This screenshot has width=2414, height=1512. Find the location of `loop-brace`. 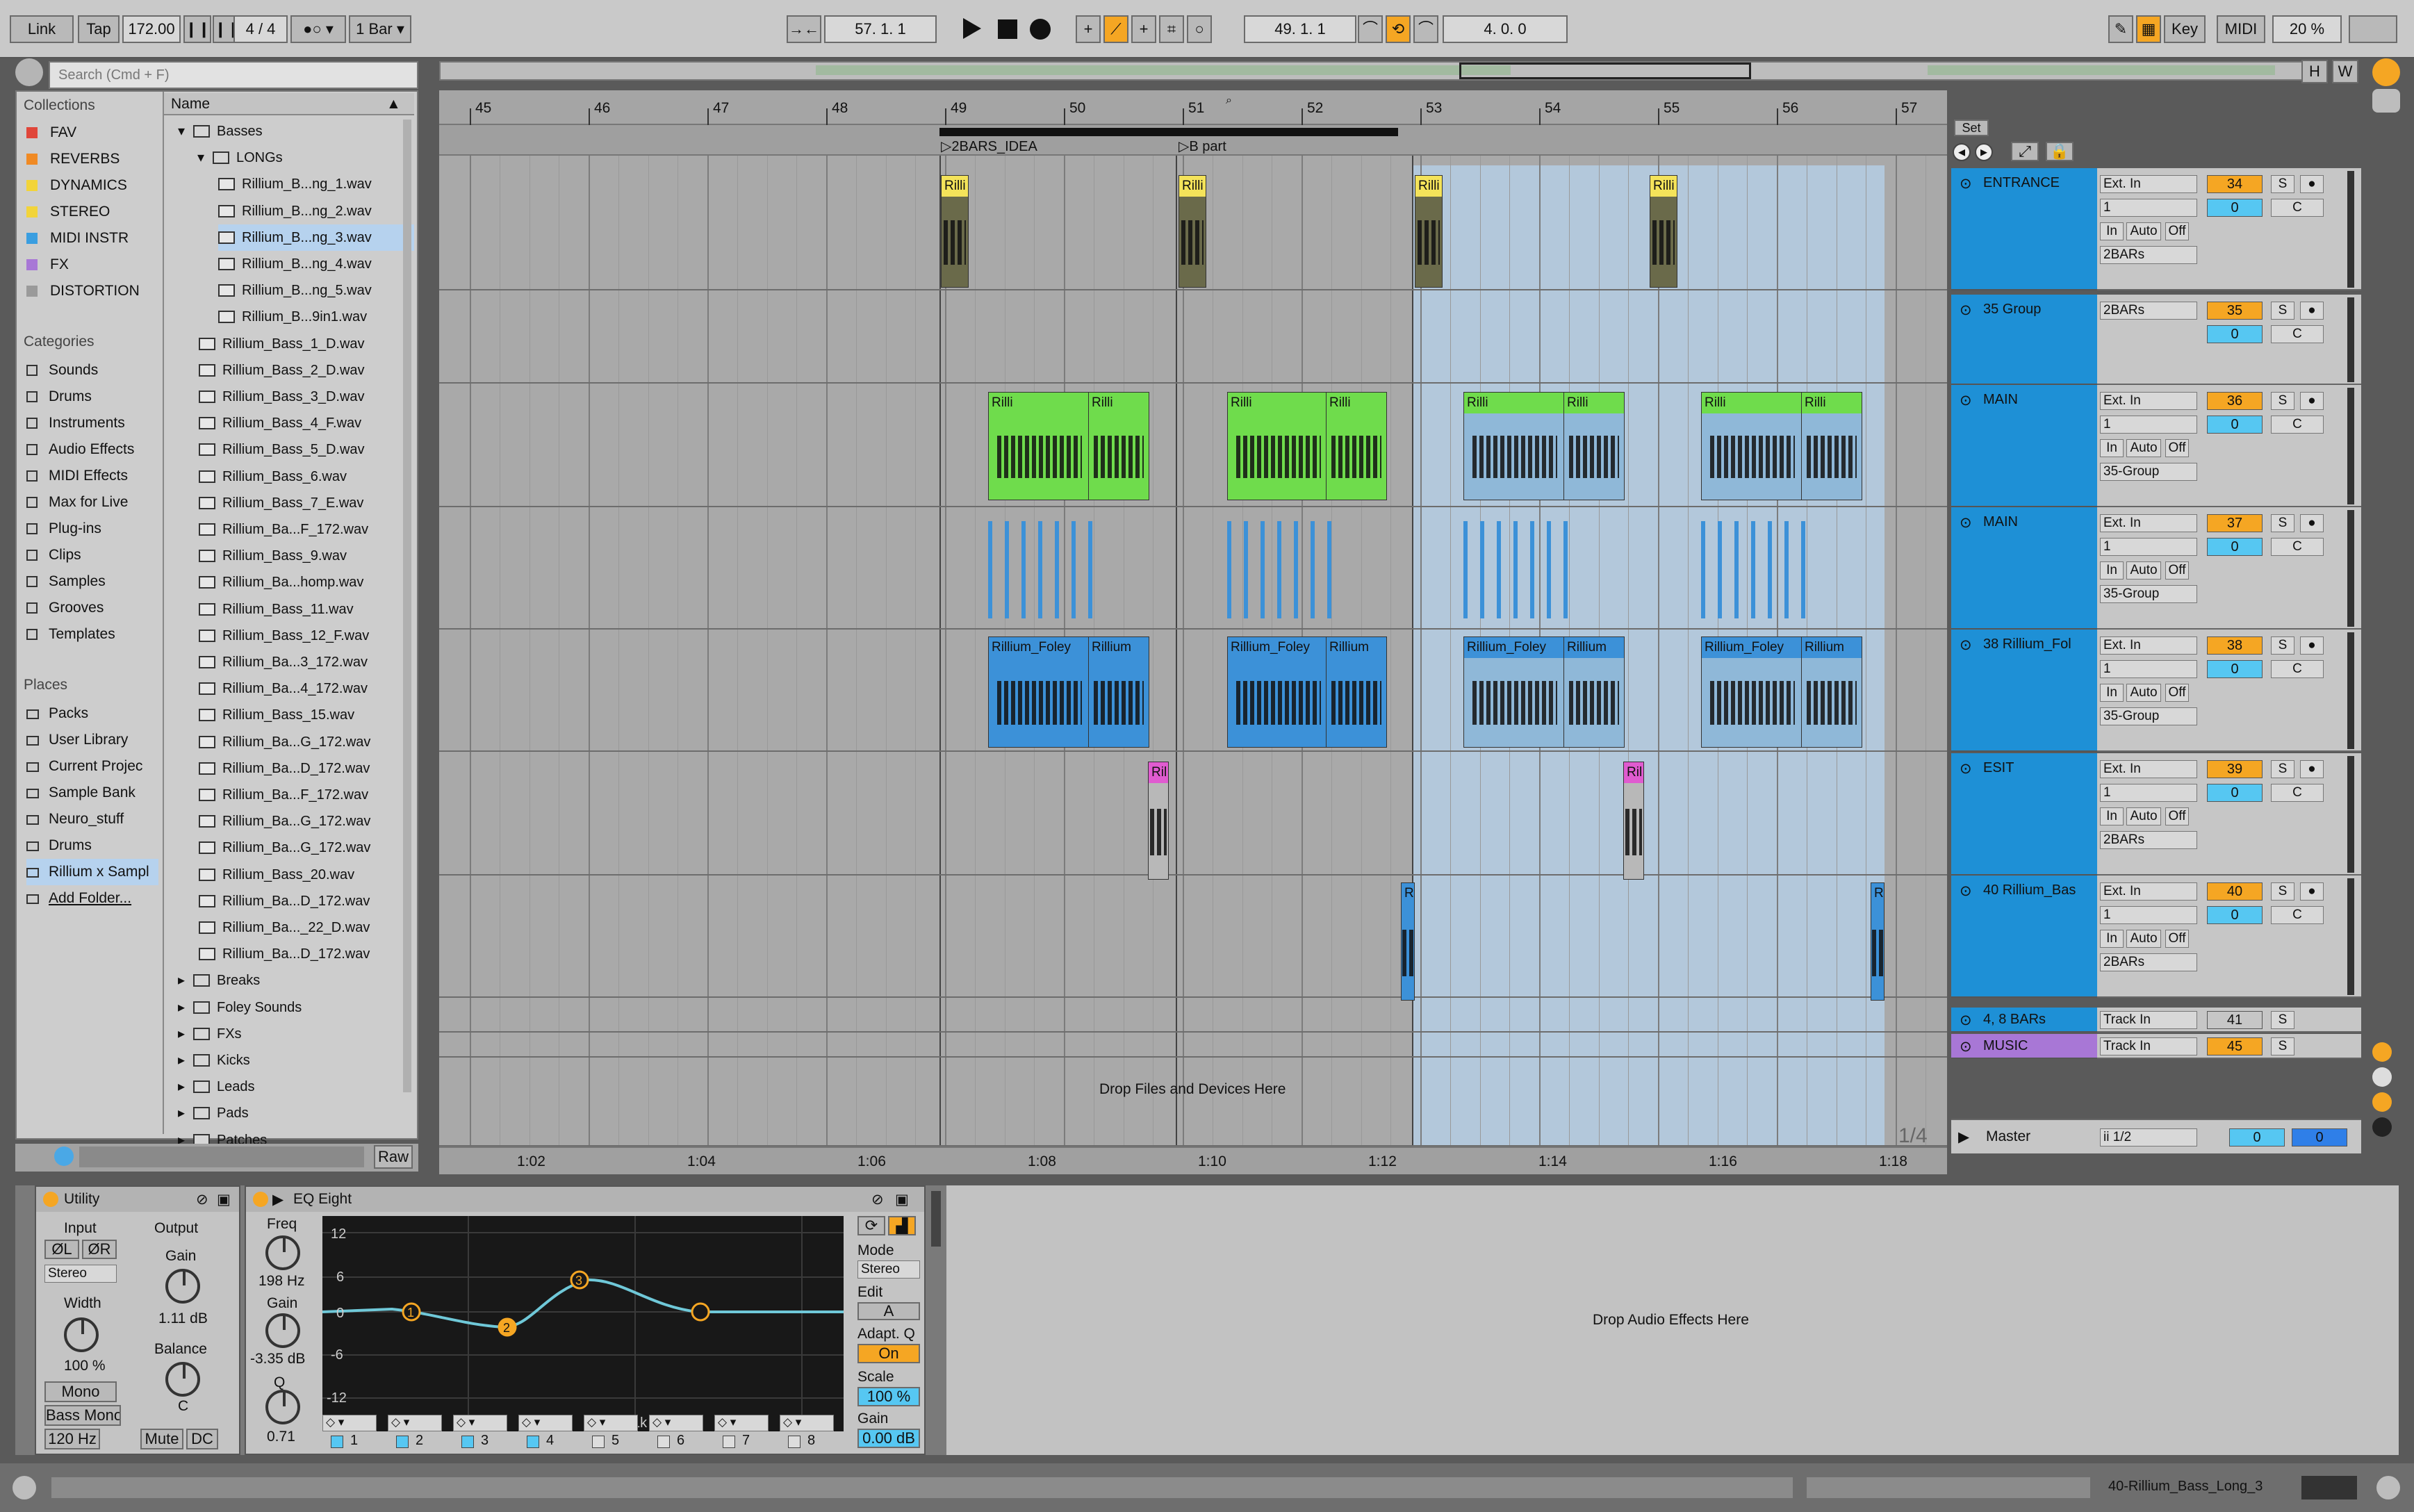

loop-brace is located at coordinates (1168, 132).